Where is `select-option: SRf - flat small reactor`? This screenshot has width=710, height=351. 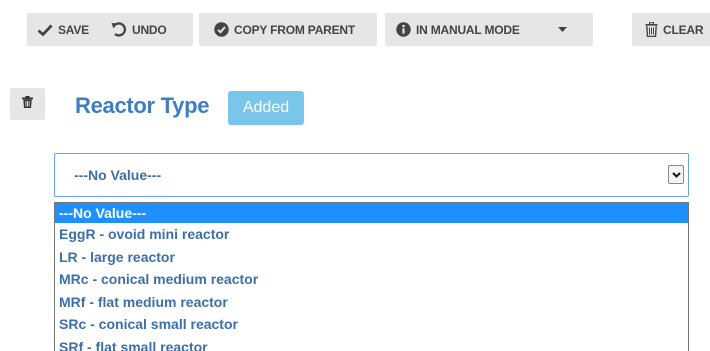 select-option: SRf - flat small reactor is located at coordinates (371, 343).